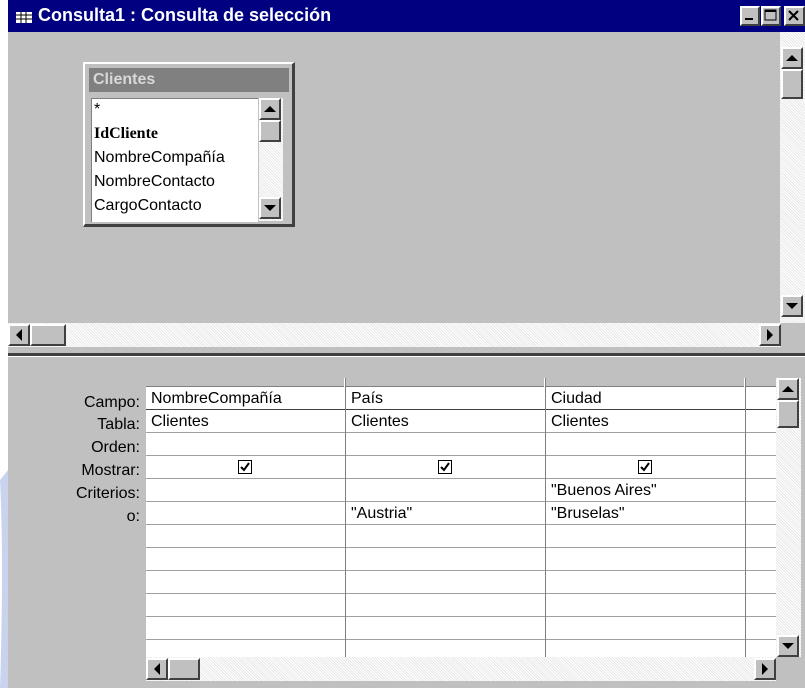 Image resolution: width=805 pixels, height=688 pixels. I want to click on table-pane-horizontal-thumb, so click(48, 335).